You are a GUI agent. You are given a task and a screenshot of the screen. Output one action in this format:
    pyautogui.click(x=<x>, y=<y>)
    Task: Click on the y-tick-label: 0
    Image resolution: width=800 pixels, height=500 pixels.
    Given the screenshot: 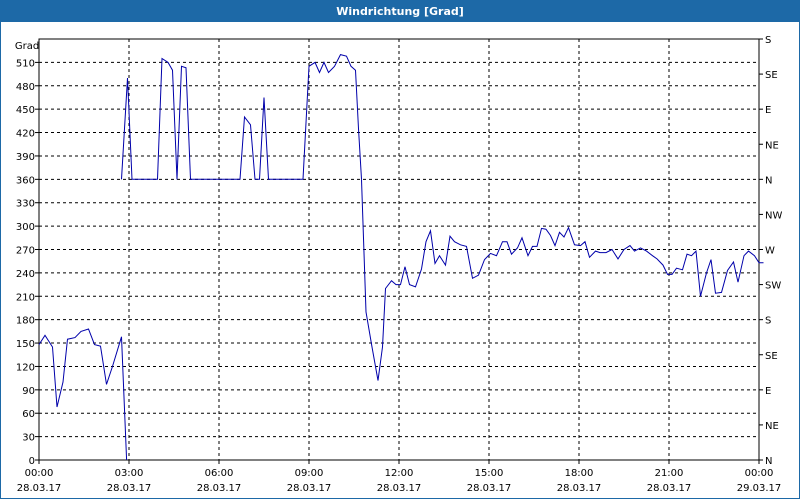 What is the action you would take?
    pyautogui.click(x=32, y=461)
    